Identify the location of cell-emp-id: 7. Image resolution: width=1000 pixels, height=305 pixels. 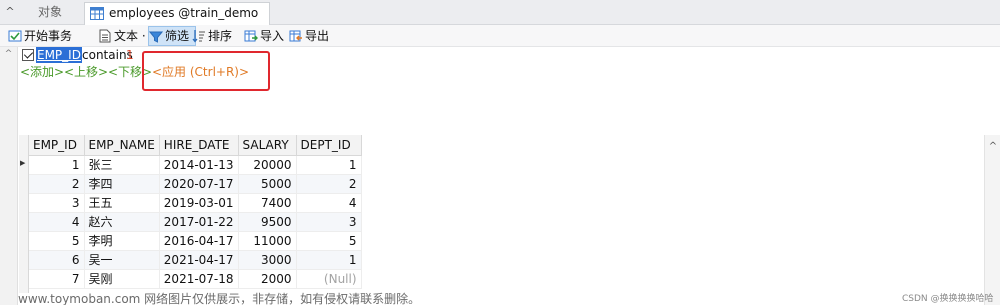
(57, 279).